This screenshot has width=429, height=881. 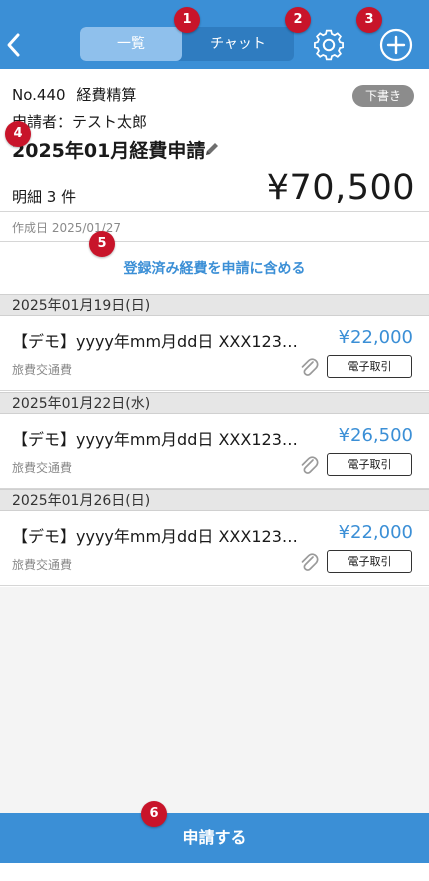 I want to click on report-type: 経費精算, so click(x=106, y=95).